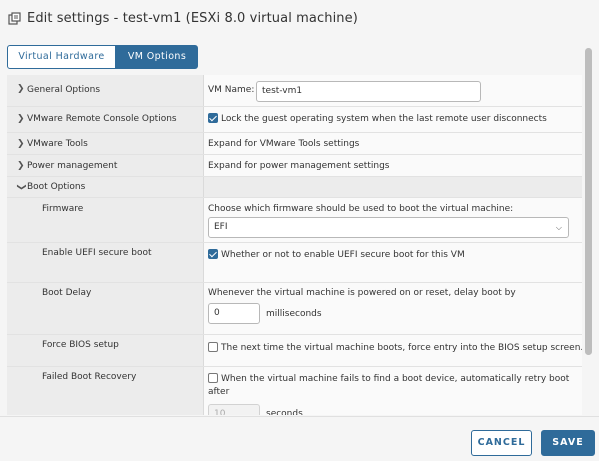 This screenshot has width=599, height=461. What do you see at coordinates (558, 227) in the screenshot?
I see `chevron-down-icon: ⌵` at bounding box center [558, 227].